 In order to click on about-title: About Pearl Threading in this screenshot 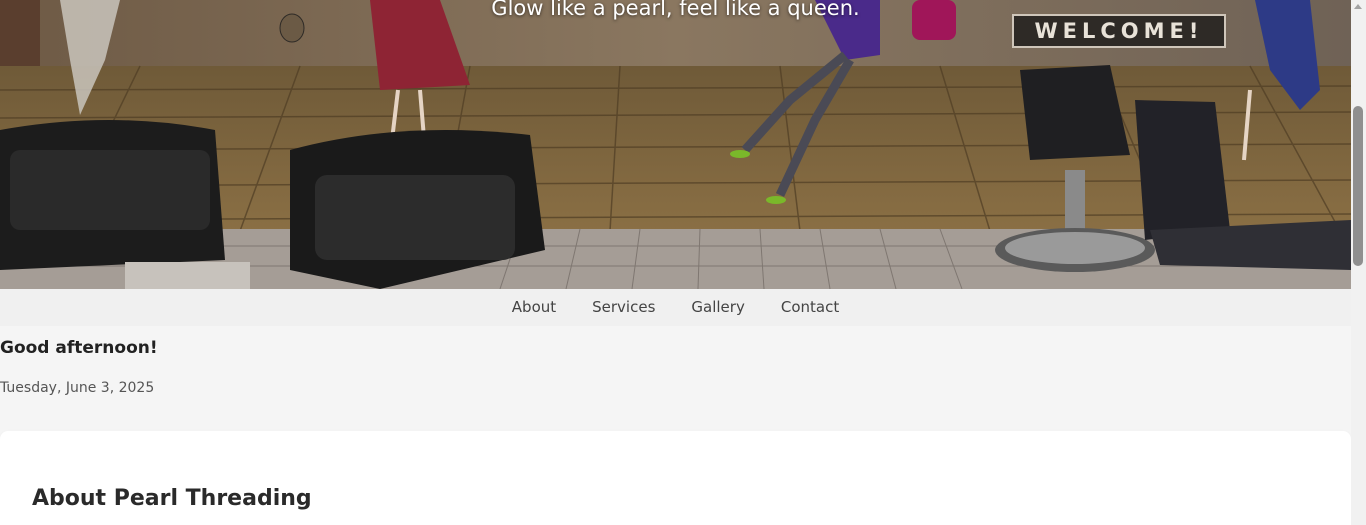, I will do `click(172, 498)`.